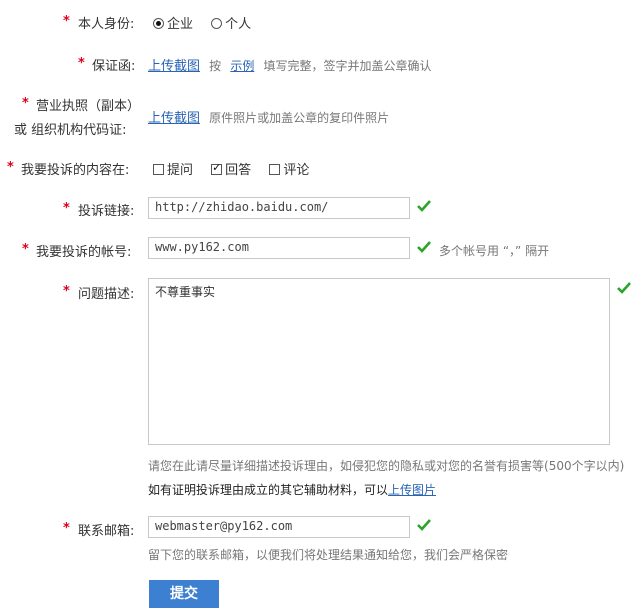 This screenshot has width=641, height=615. Describe the element at coordinates (494, 251) in the screenshot. I see `account-hint: 多个帐号用 “，” 隔开` at that location.